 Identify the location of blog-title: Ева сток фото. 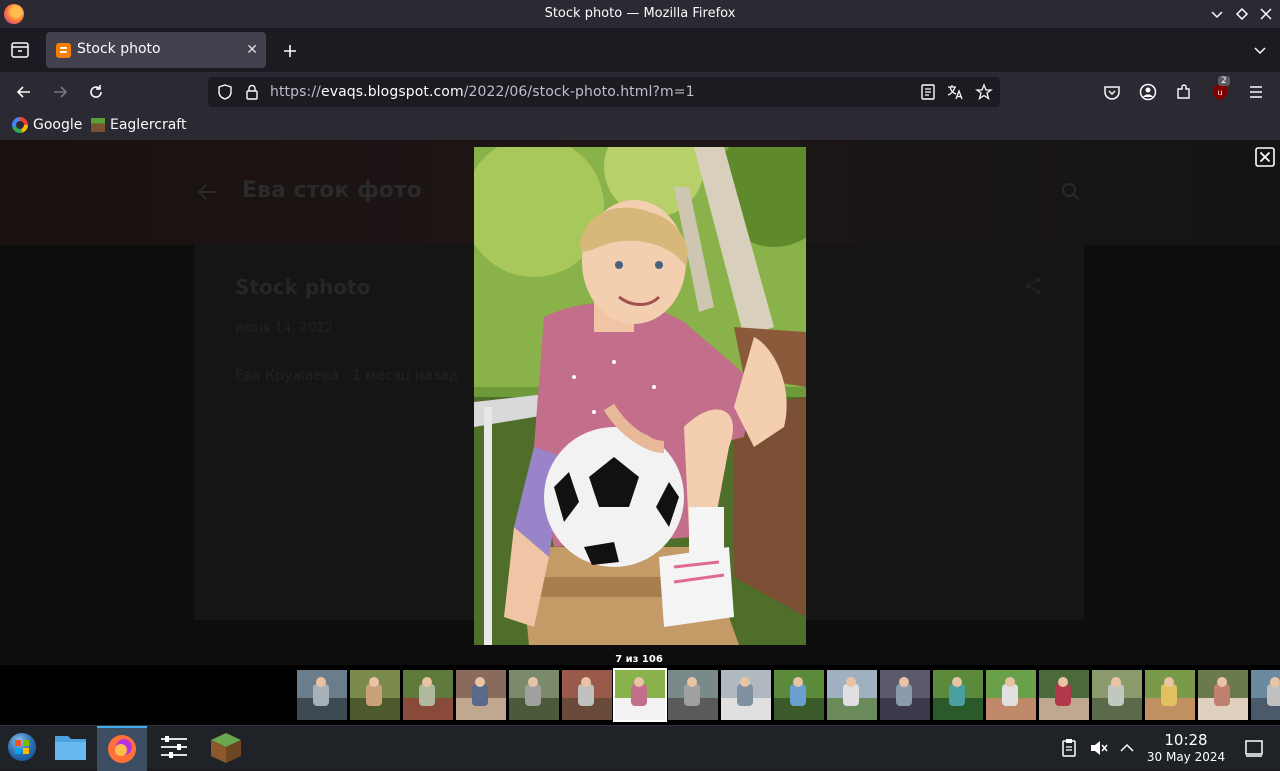
(332, 190).